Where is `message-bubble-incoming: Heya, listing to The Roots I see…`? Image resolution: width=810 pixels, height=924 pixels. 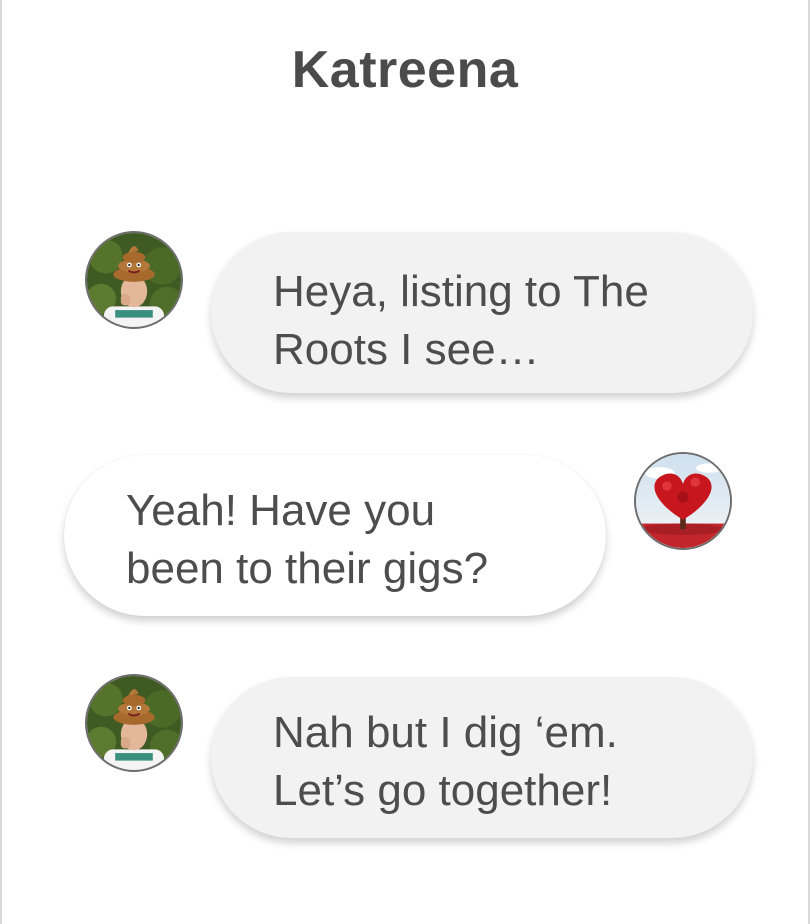
message-bubble-incoming: Heya, listing to The Roots I see… is located at coordinates (482, 312).